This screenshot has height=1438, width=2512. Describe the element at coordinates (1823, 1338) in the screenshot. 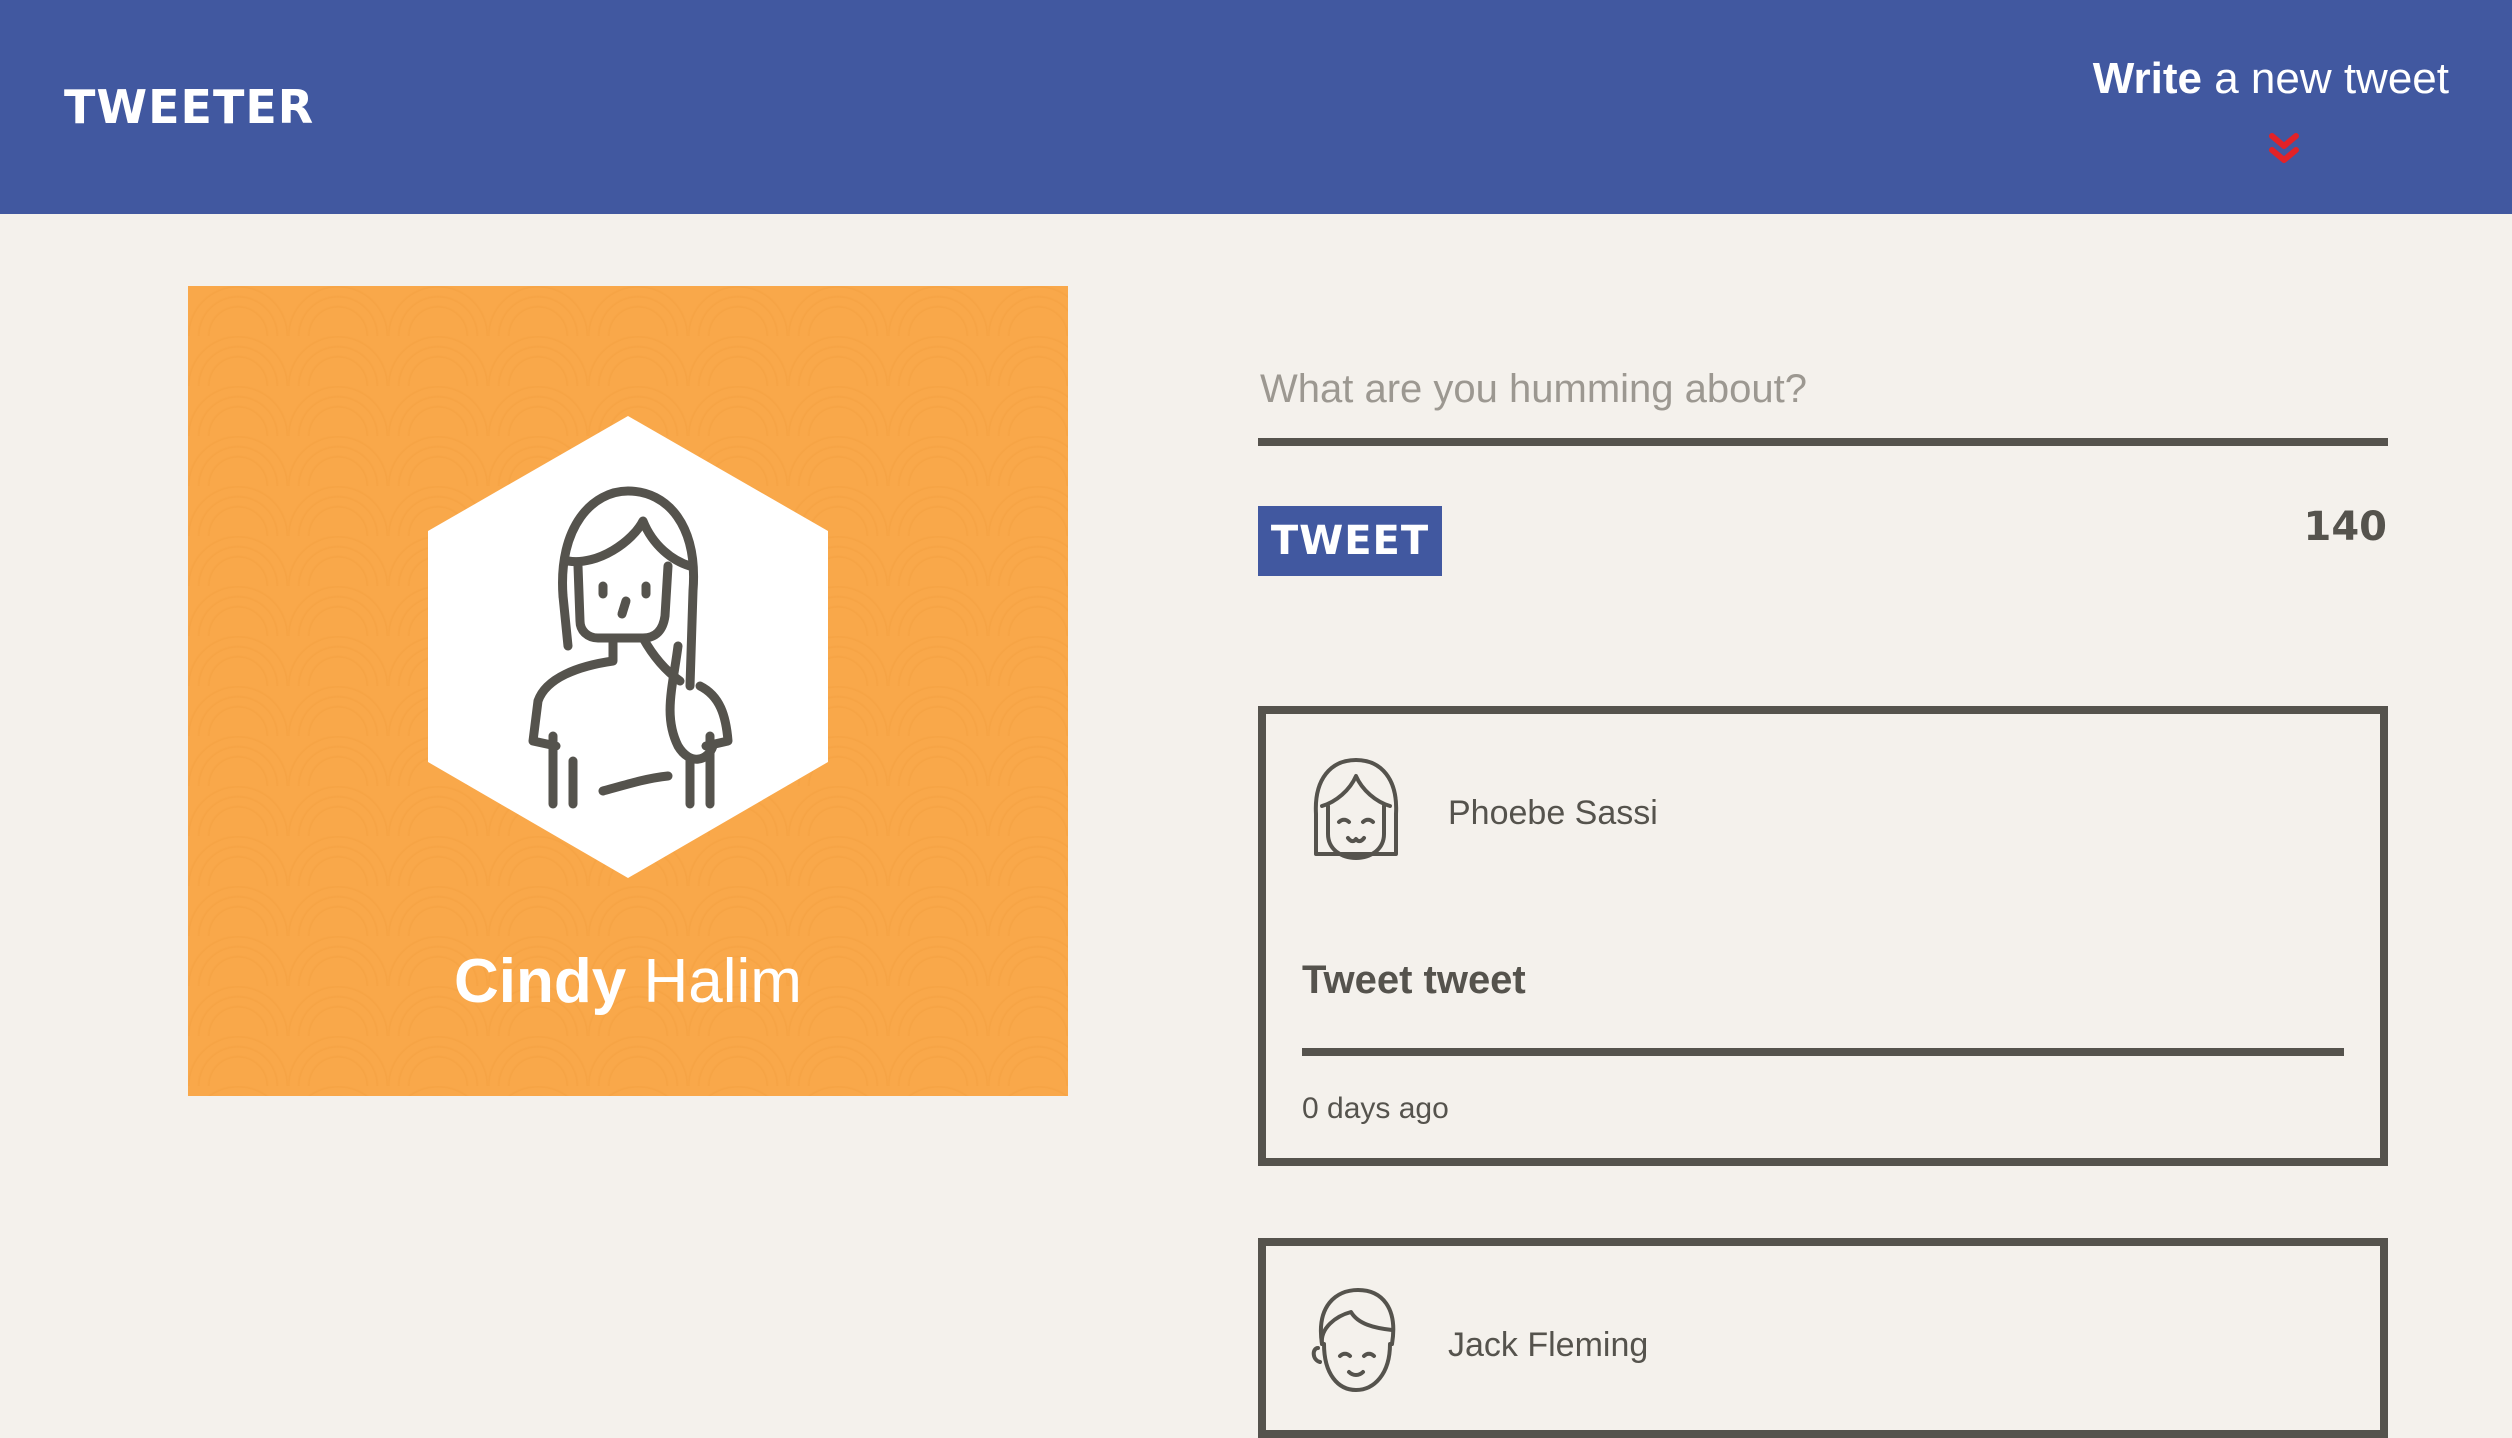

I see `tweet-card: Jack Fleming` at that location.